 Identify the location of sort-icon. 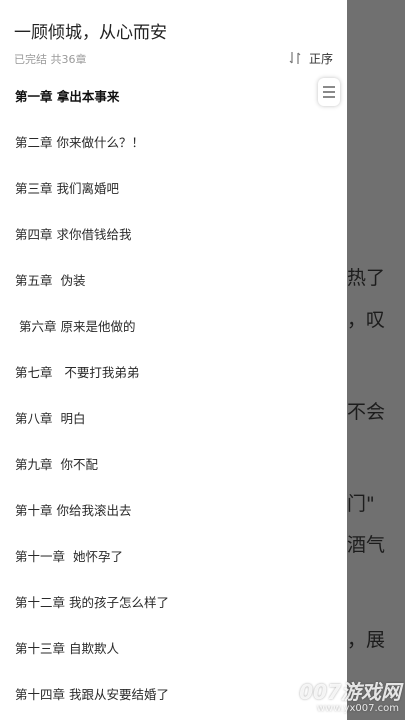
(295, 58).